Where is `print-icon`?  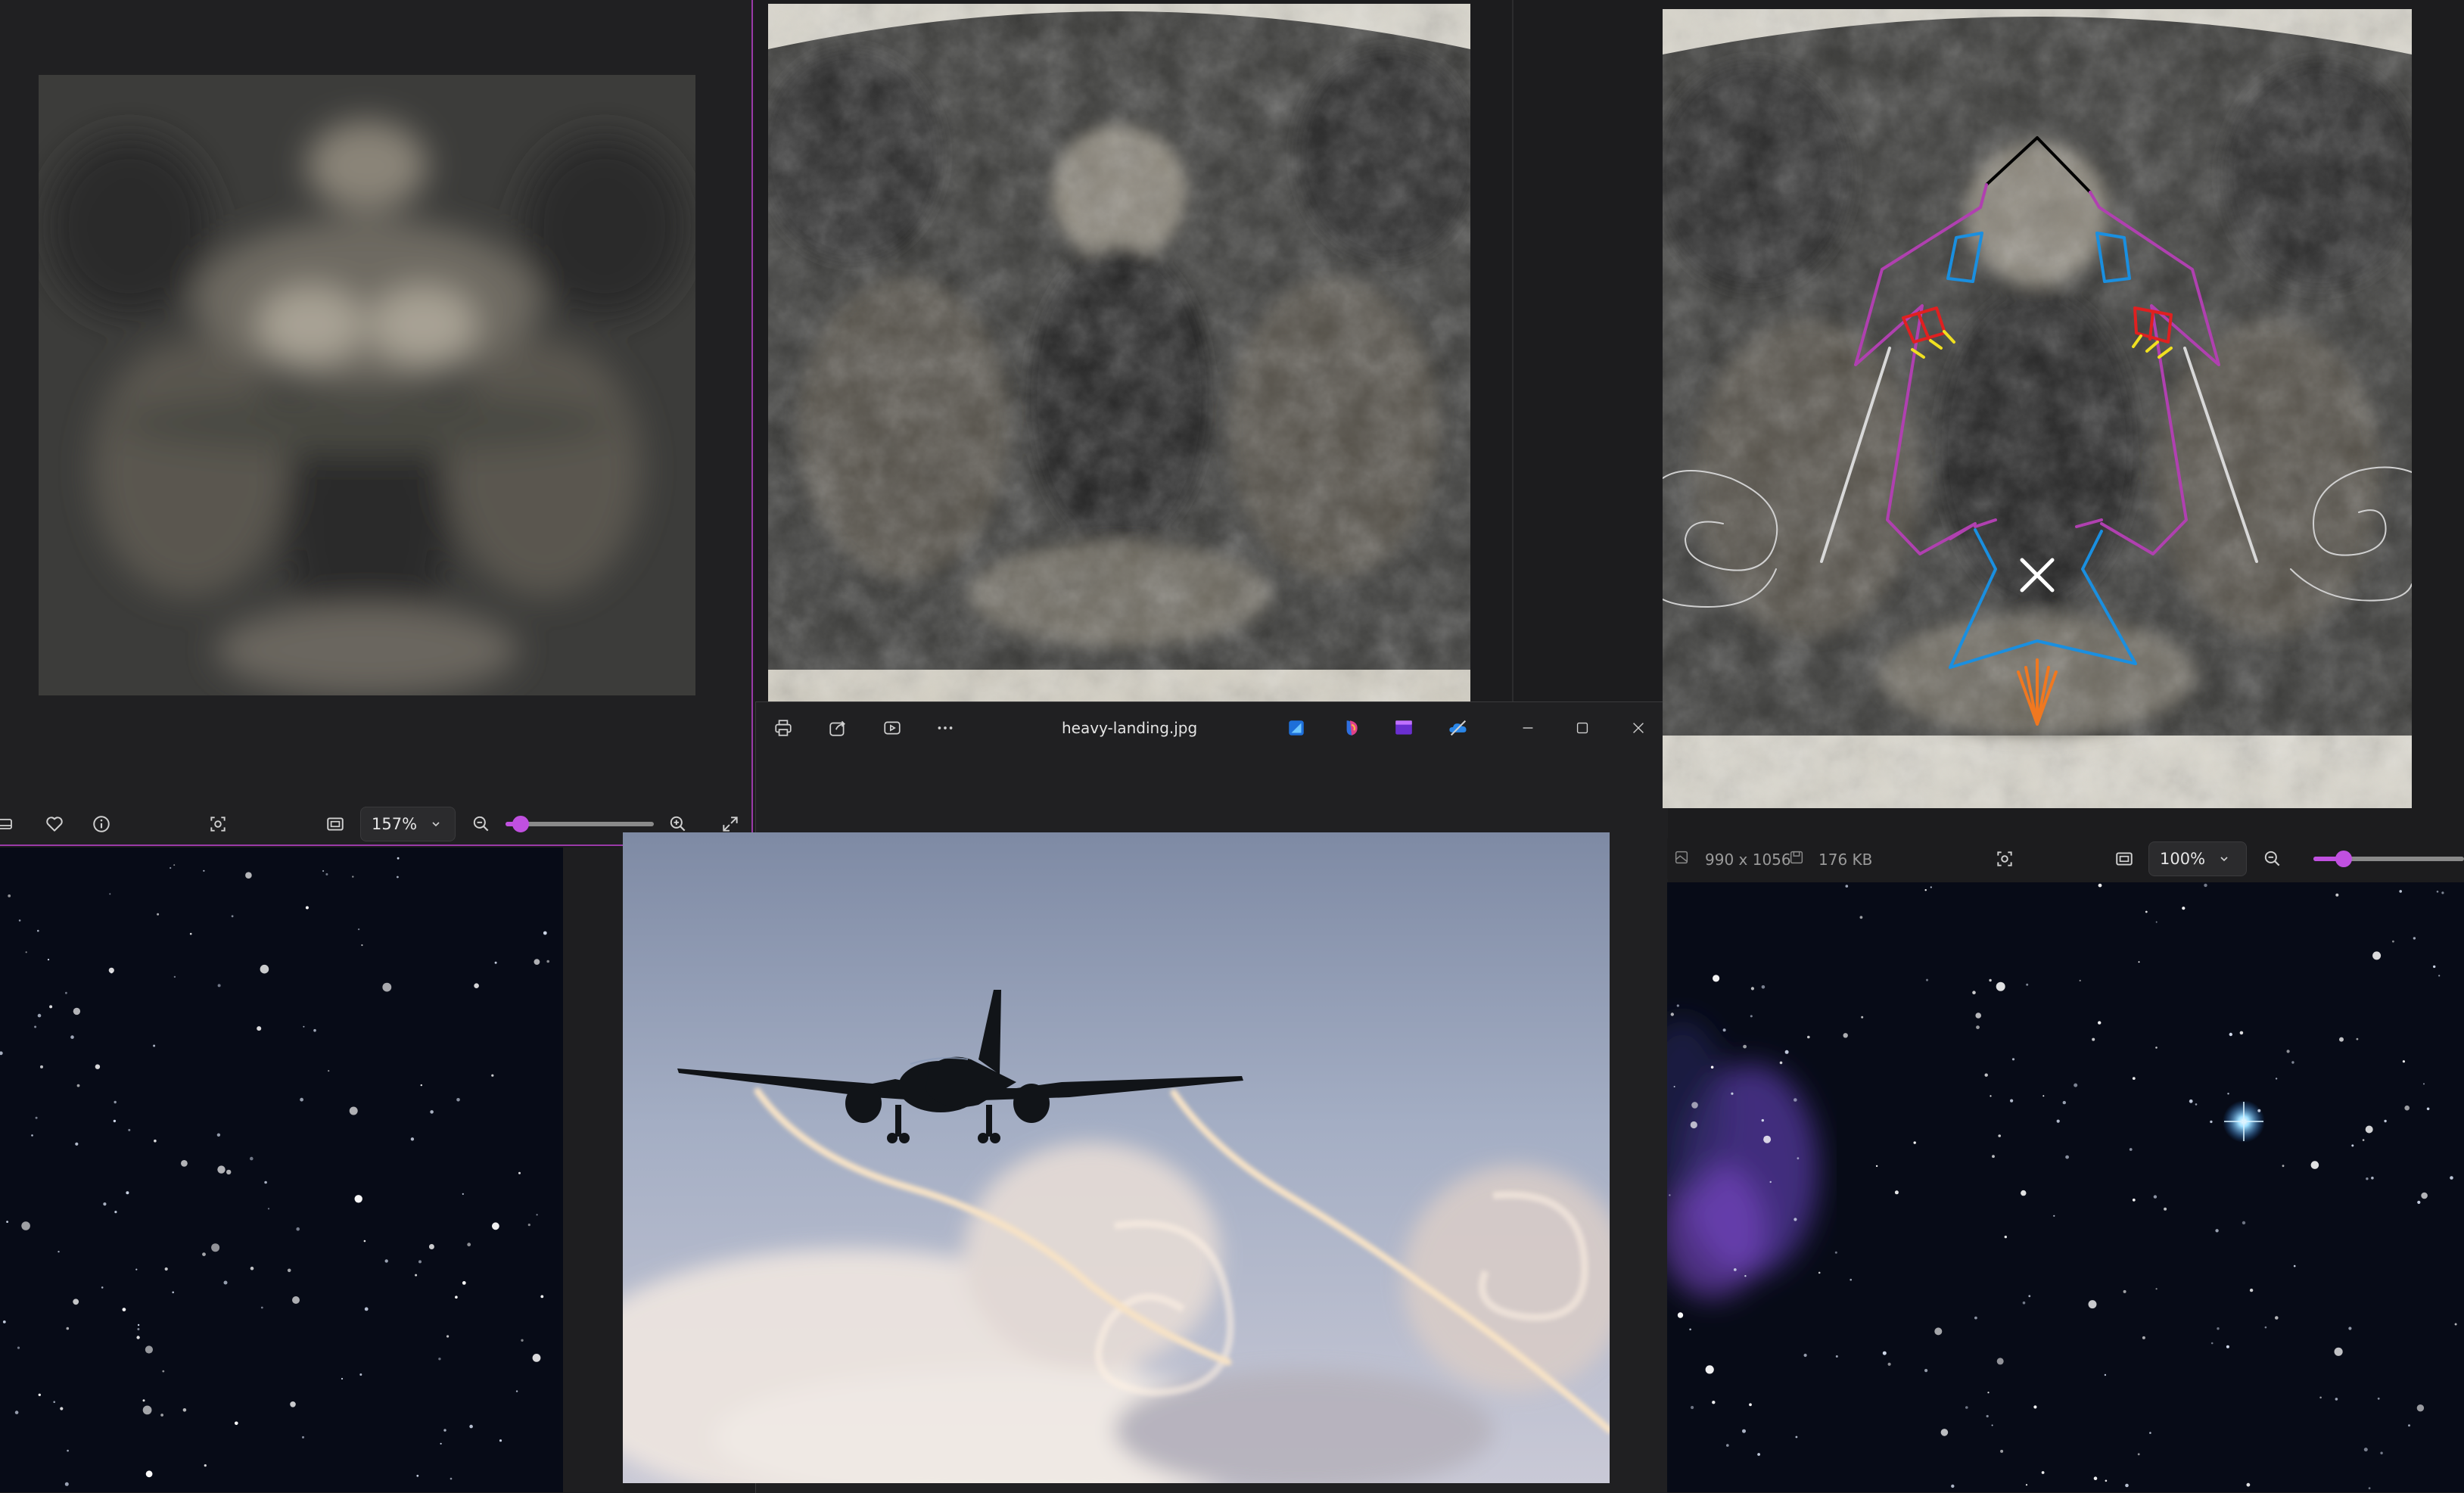 print-icon is located at coordinates (783, 728).